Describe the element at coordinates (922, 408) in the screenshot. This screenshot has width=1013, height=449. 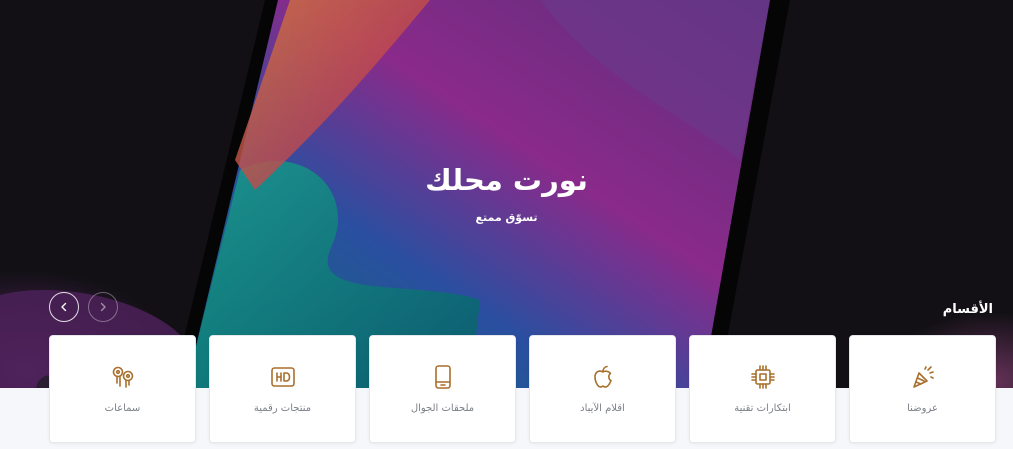
I see `category-label: عروضنا` at that location.